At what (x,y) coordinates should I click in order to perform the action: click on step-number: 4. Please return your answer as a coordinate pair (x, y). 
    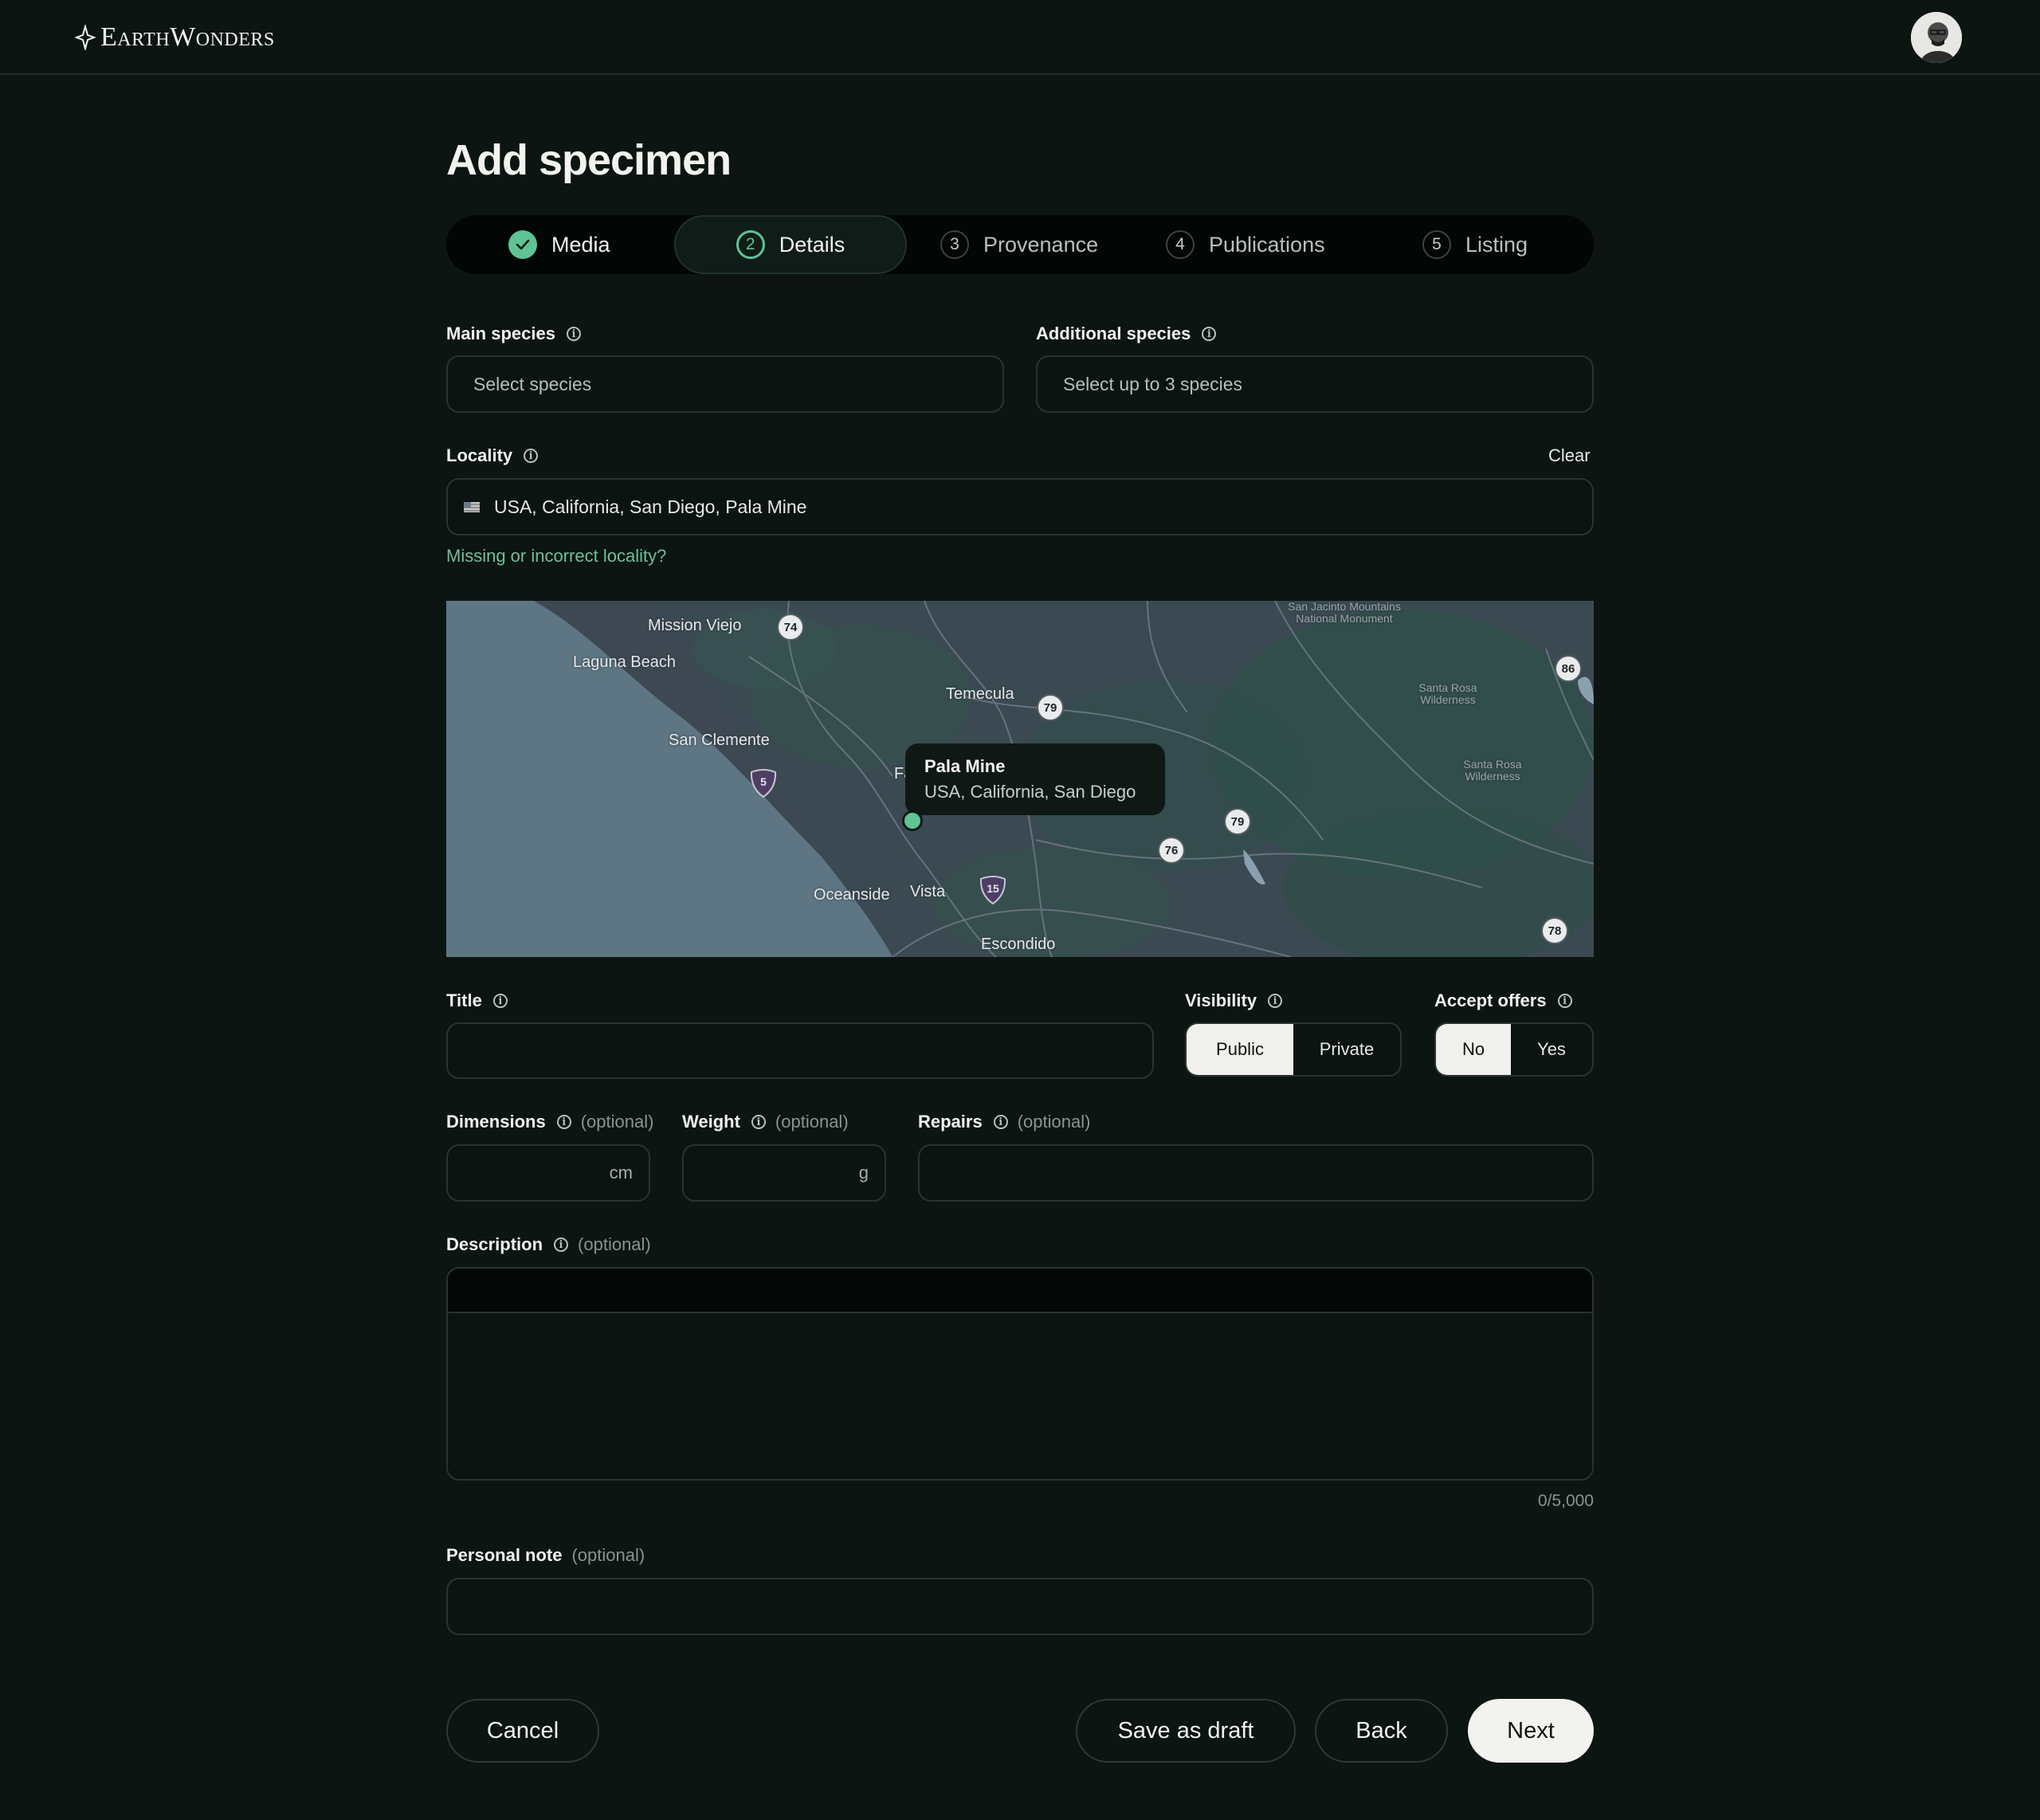
    Looking at the image, I should click on (1180, 244).